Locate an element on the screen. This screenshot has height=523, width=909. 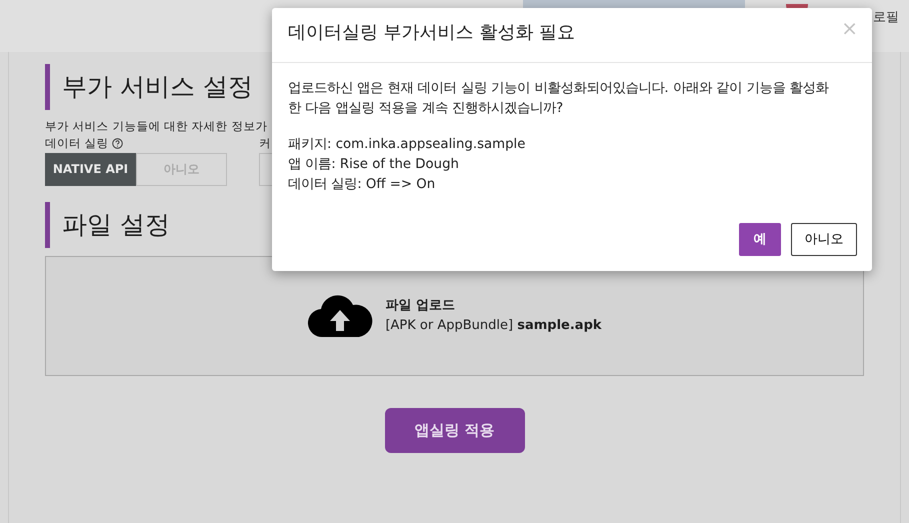
detail-line: 데이터 실링: Off => On is located at coordinates (362, 185).